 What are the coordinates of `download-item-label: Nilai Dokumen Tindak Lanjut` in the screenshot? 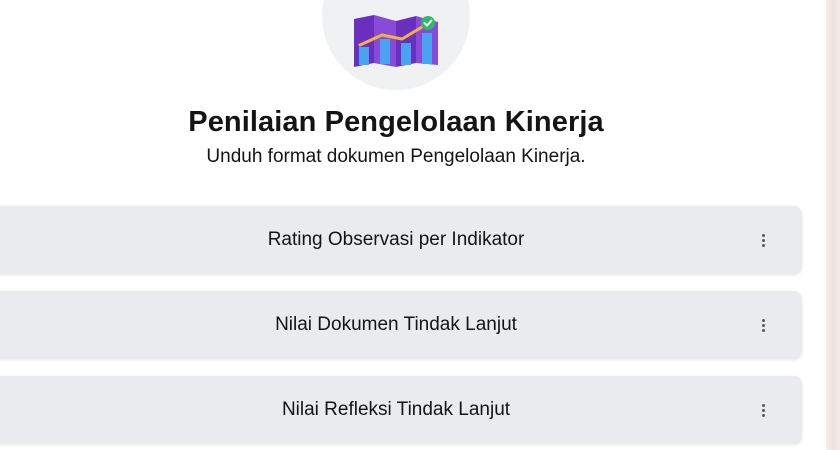 It's located at (396, 324).